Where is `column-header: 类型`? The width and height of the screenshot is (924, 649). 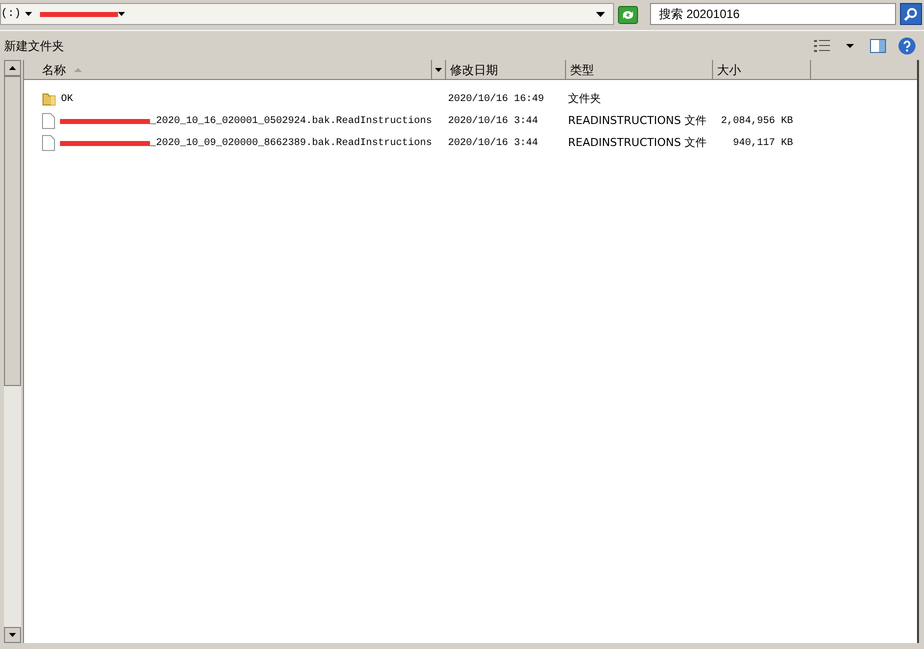 column-header: 类型 is located at coordinates (639, 69).